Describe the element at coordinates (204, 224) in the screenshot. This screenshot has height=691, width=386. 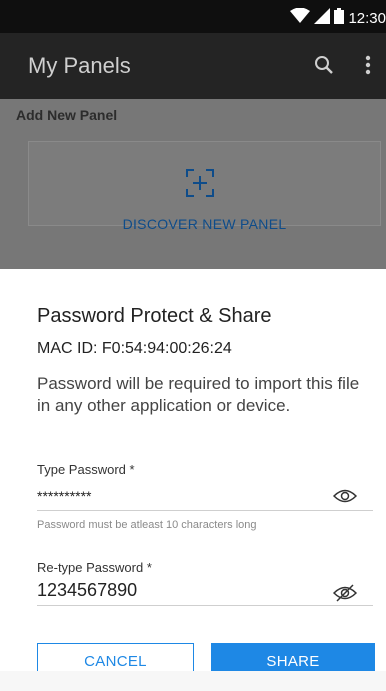
I see `discover-panel-label: DISCOVER NEW PANEL` at that location.